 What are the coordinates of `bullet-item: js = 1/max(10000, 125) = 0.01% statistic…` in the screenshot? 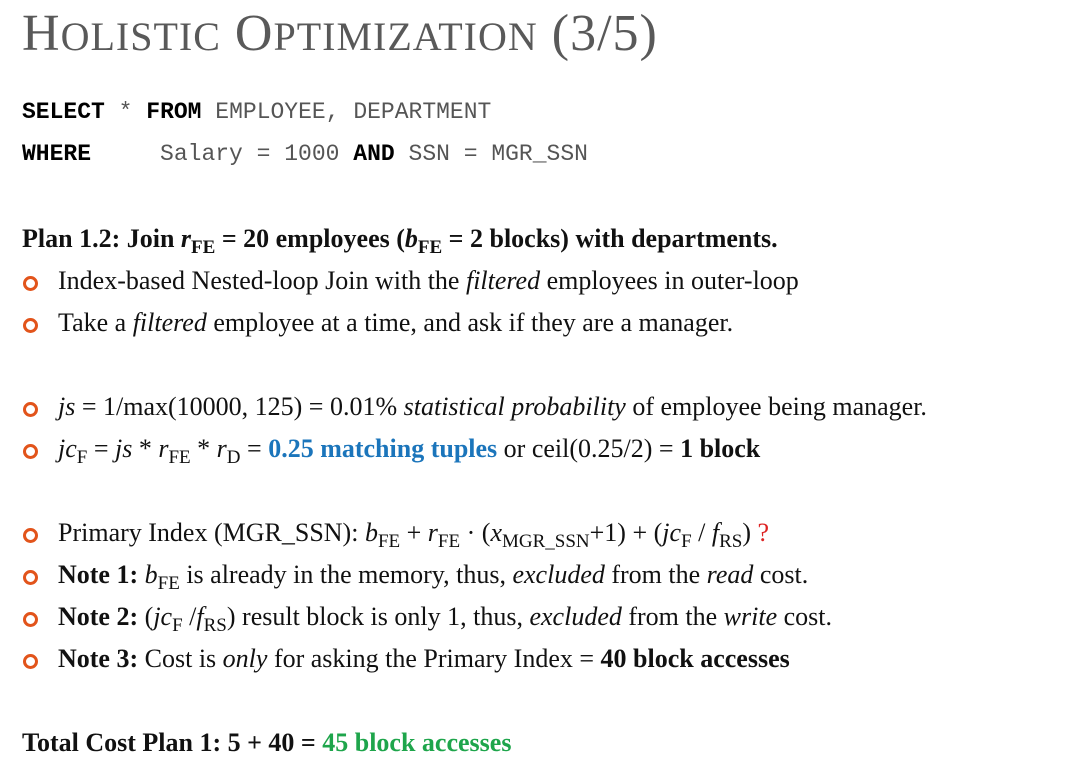 It's located at (492, 406).